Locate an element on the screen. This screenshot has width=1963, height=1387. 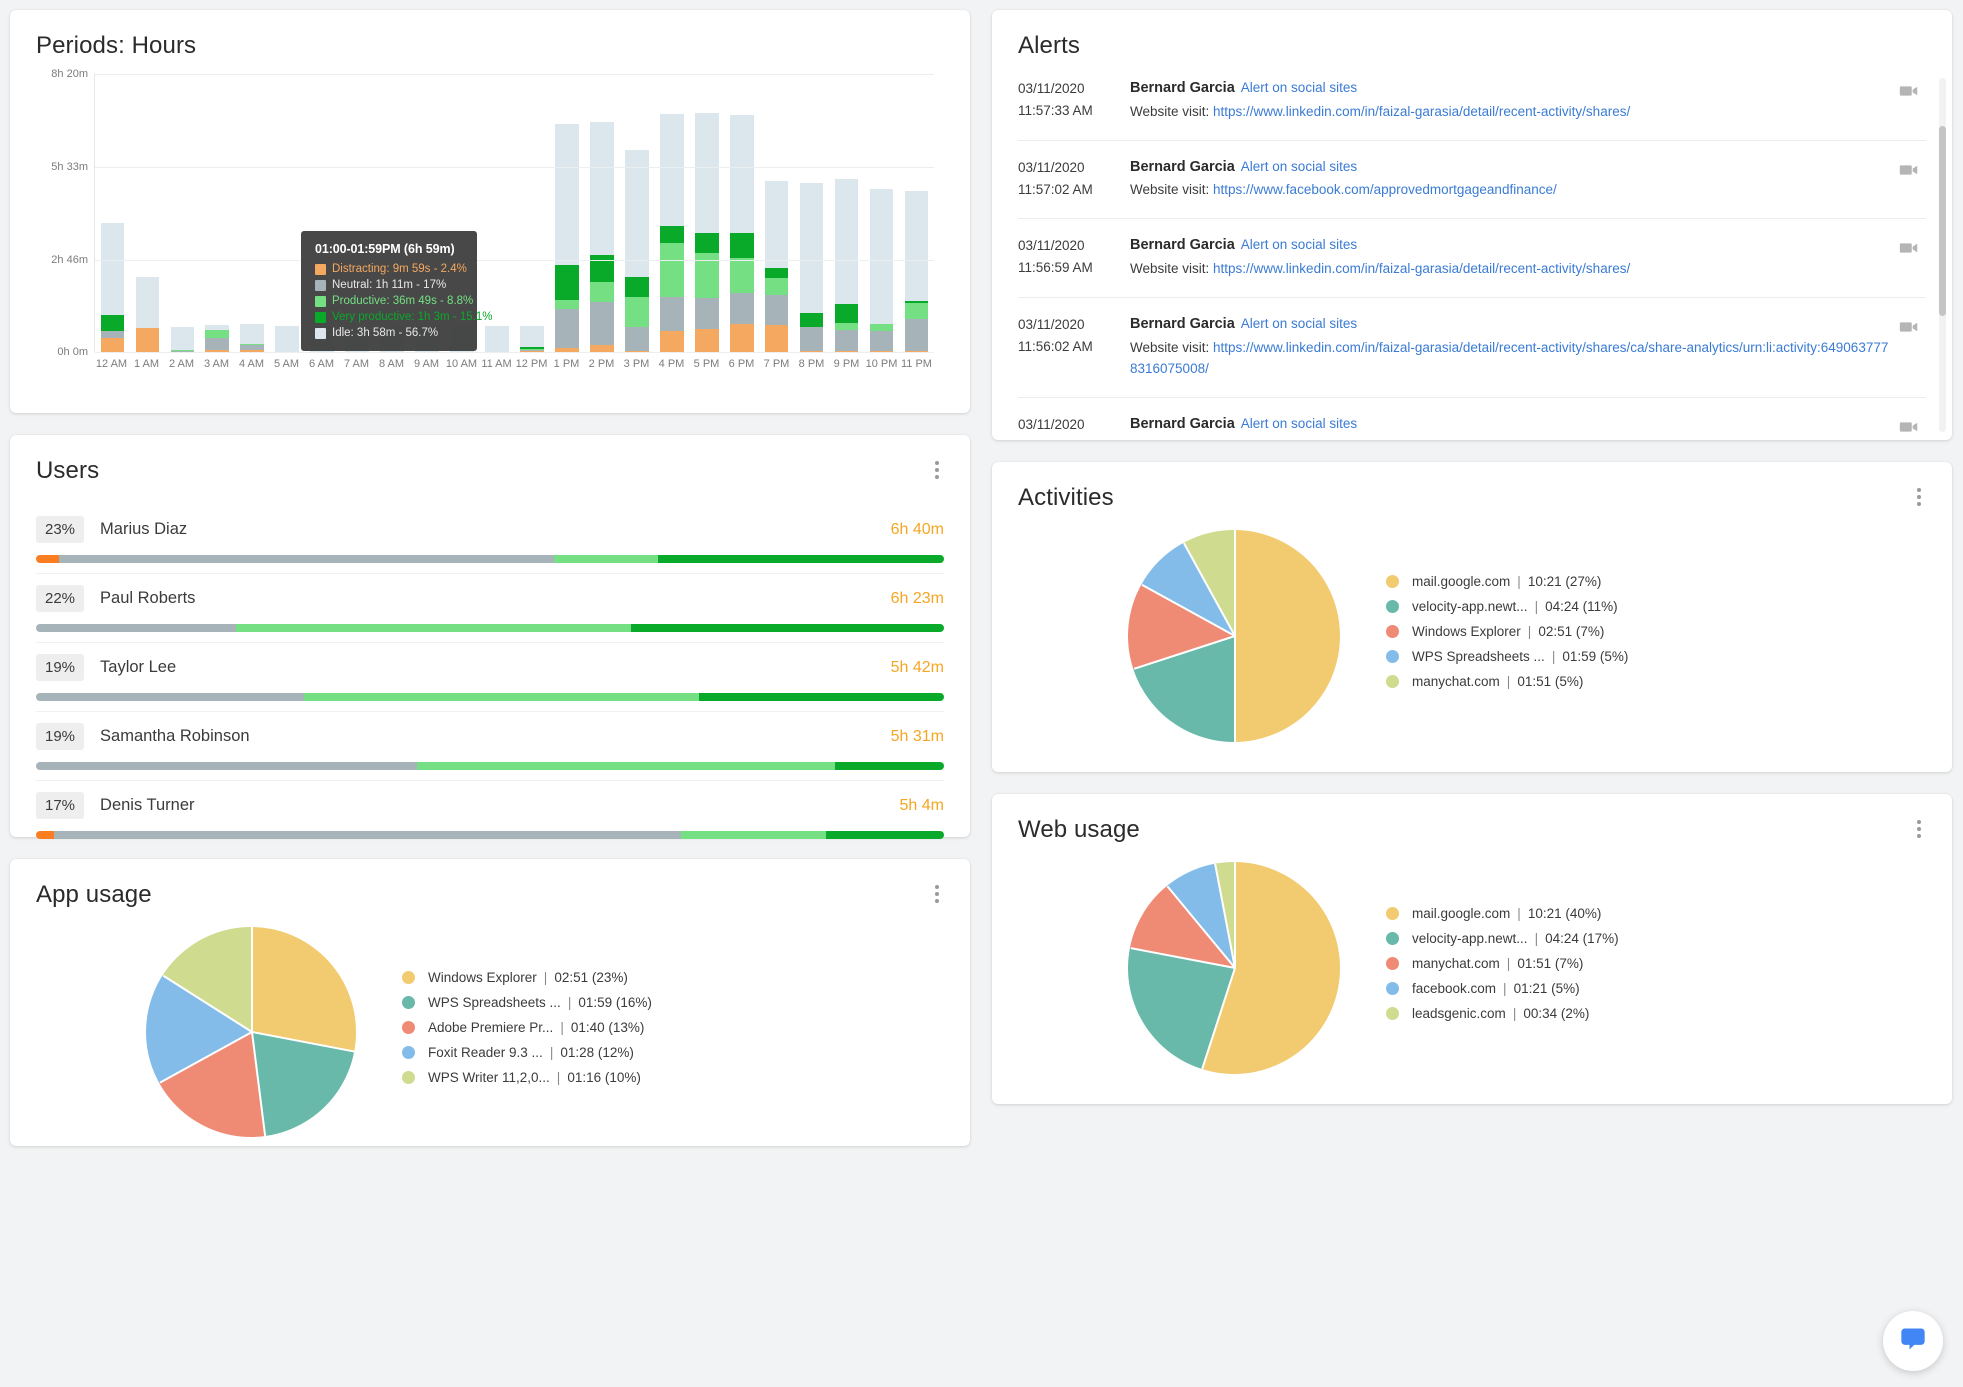
legend-item: mail.google.com | 10:21 (40%) is located at coordinates (1502, 913).